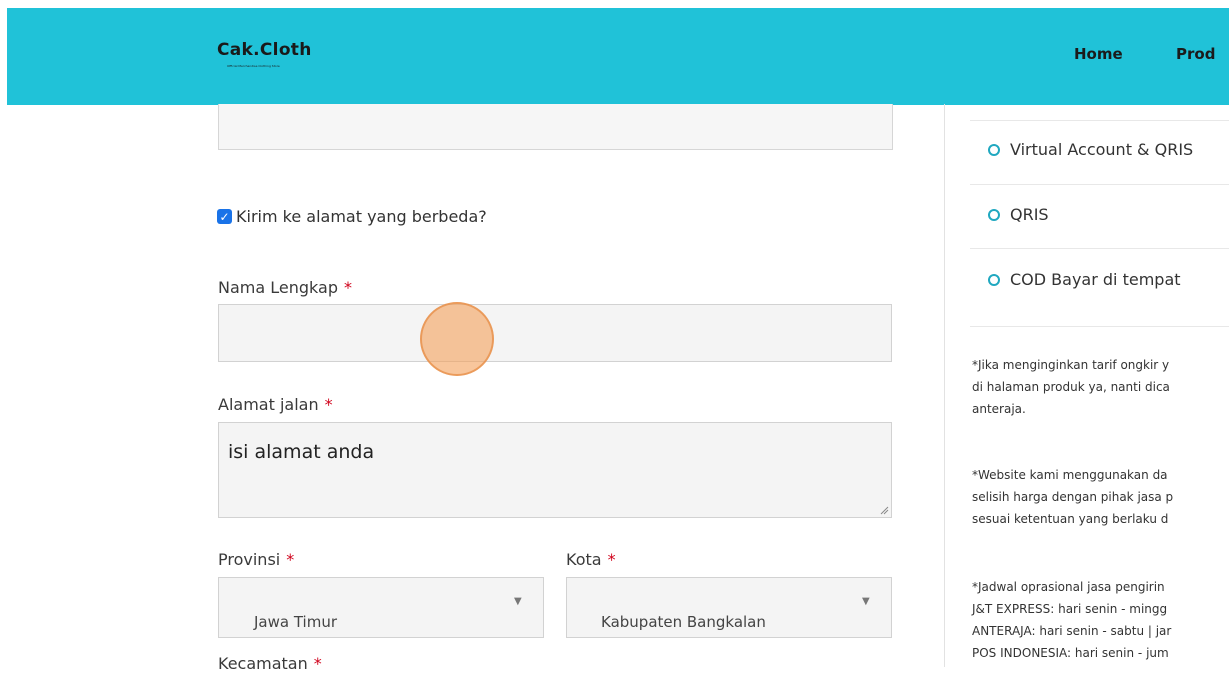 The height and width of the screenshot is (673, 1229). I want to click on note-line: di halaman produk ya, nanti dica, so click(1071, 387).